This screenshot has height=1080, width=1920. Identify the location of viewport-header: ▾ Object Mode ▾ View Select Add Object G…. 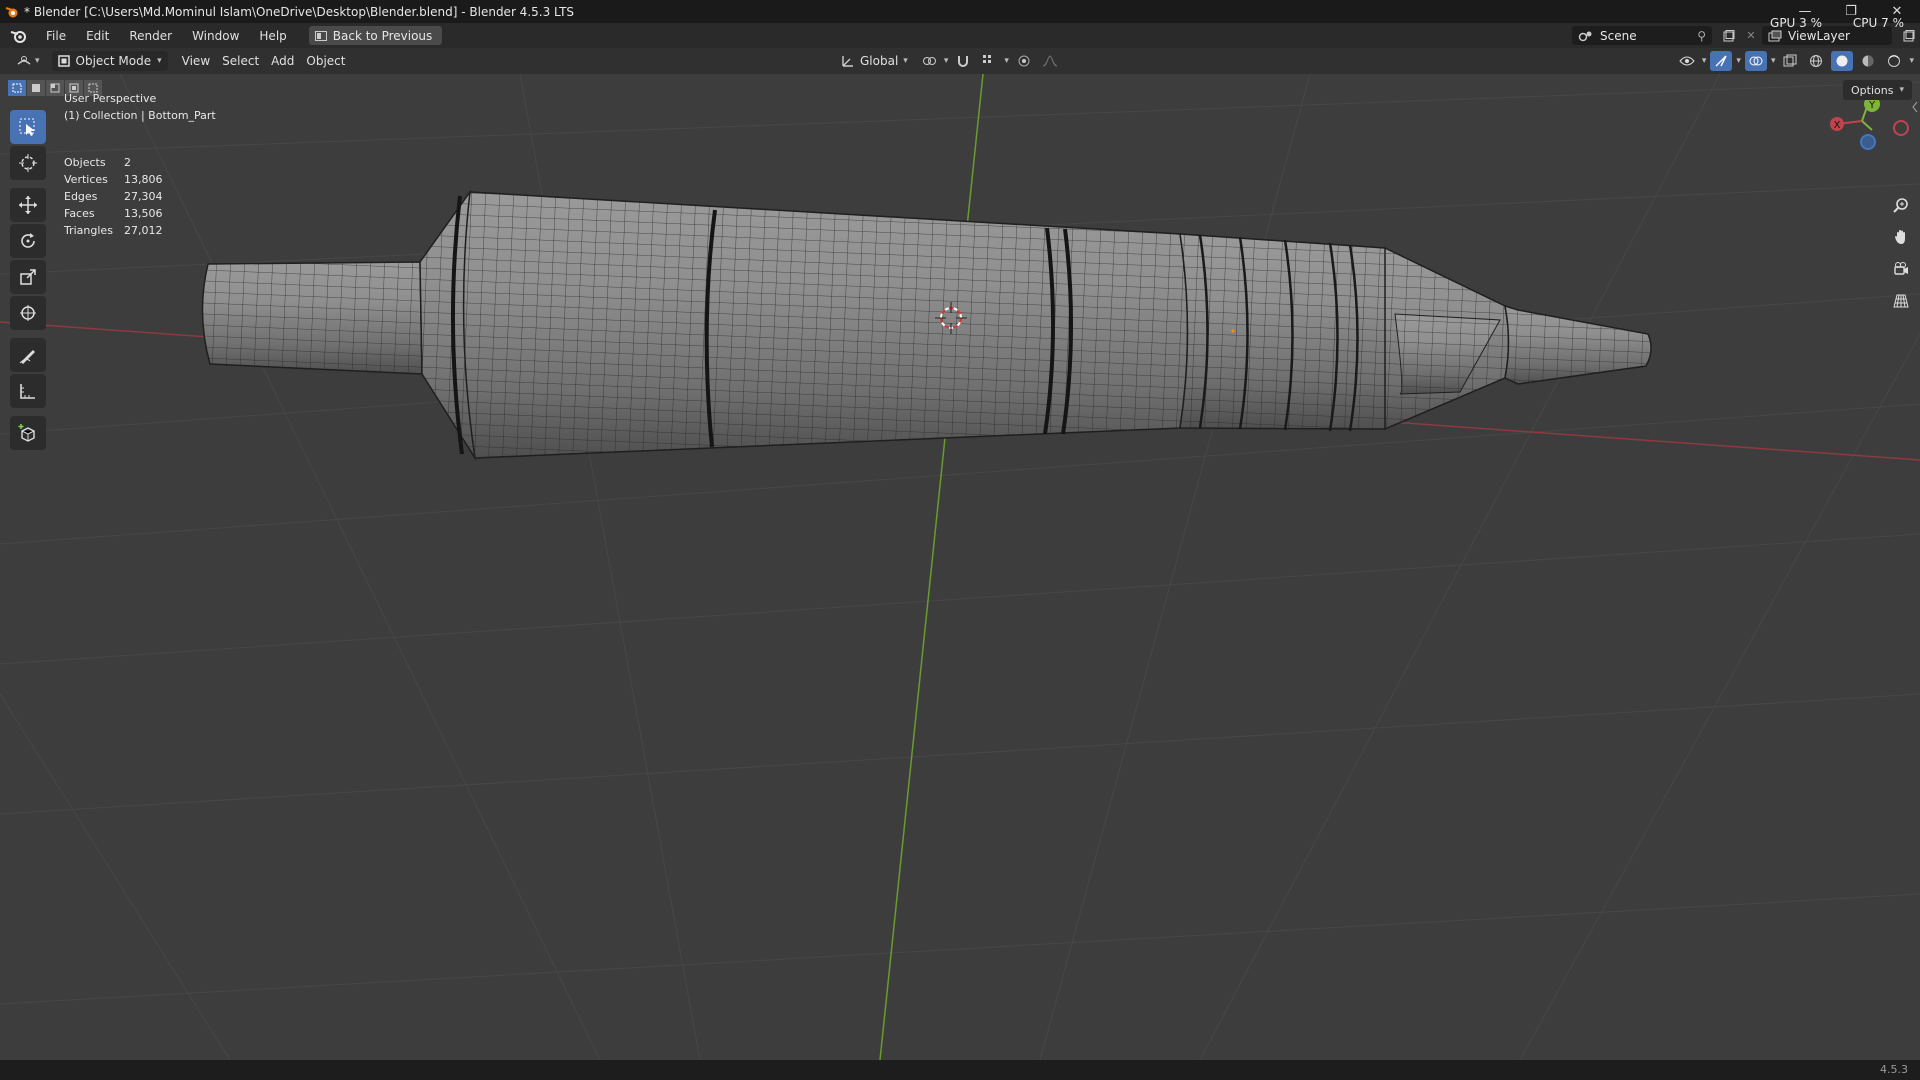
(960, 61).